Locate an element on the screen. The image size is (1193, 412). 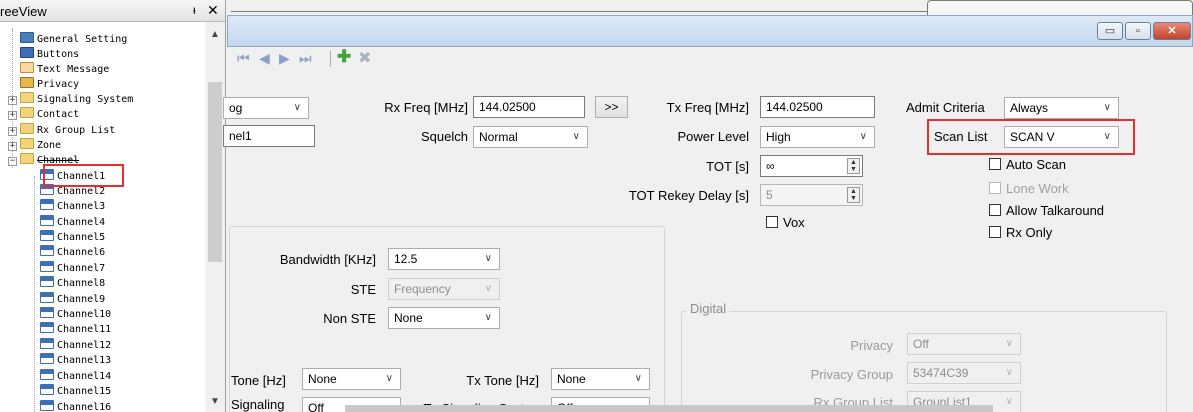
maximize-button: ▫ is located at coordinates (1138, 31).